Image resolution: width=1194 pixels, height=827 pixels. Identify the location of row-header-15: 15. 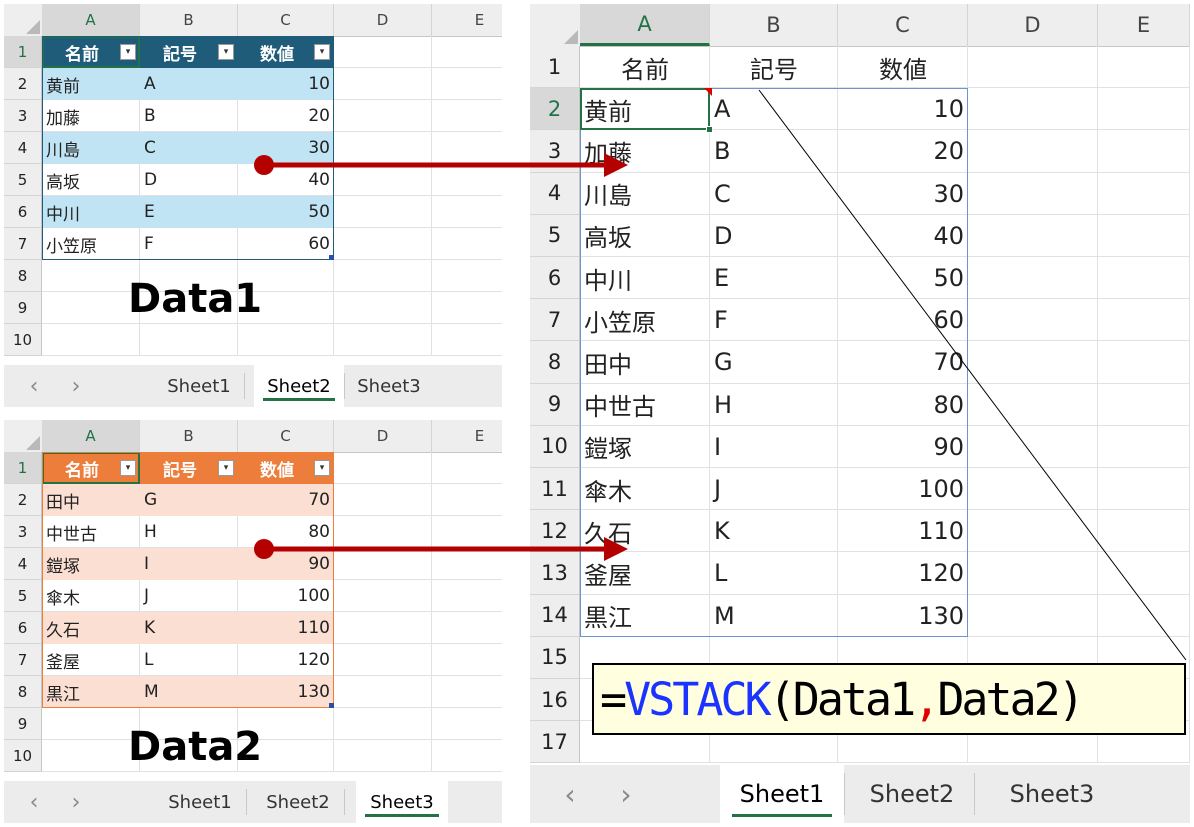
(555, 657).